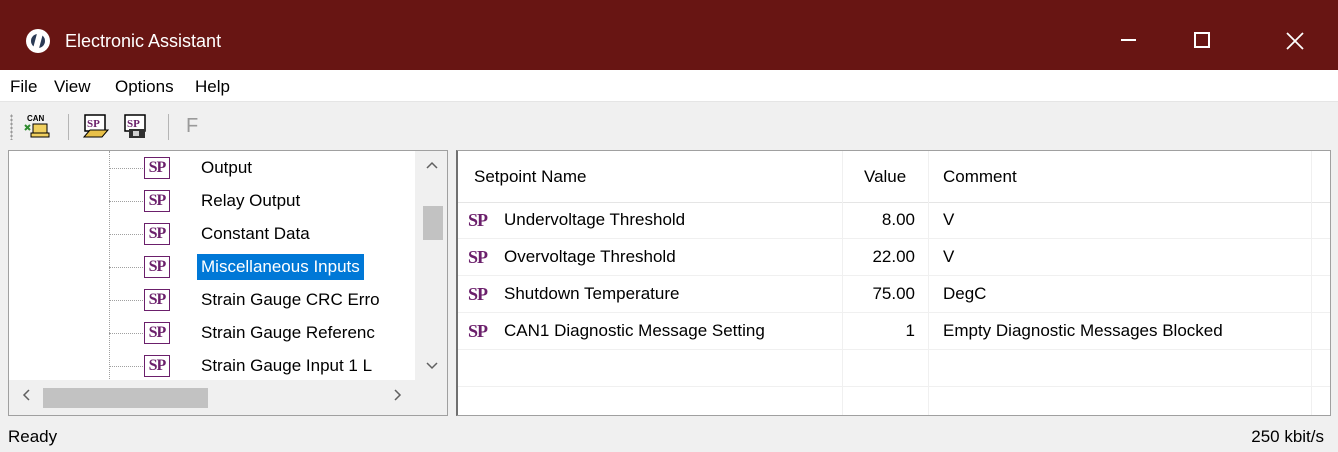  I want to click on menu-options: Options, so click(144, 87).